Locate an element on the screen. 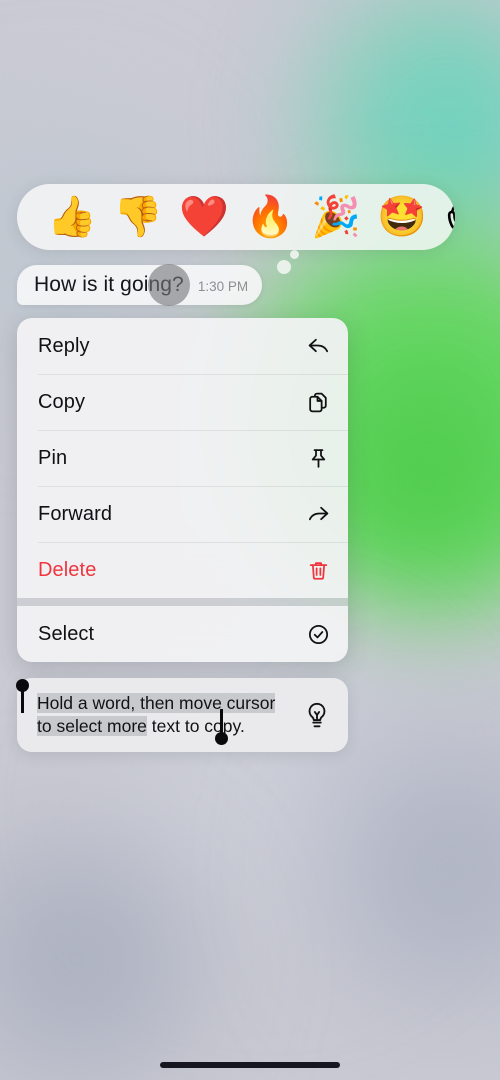 The width and height of the screenshot is (500, 1080). pin-icon is located at coordinates (318, 458).